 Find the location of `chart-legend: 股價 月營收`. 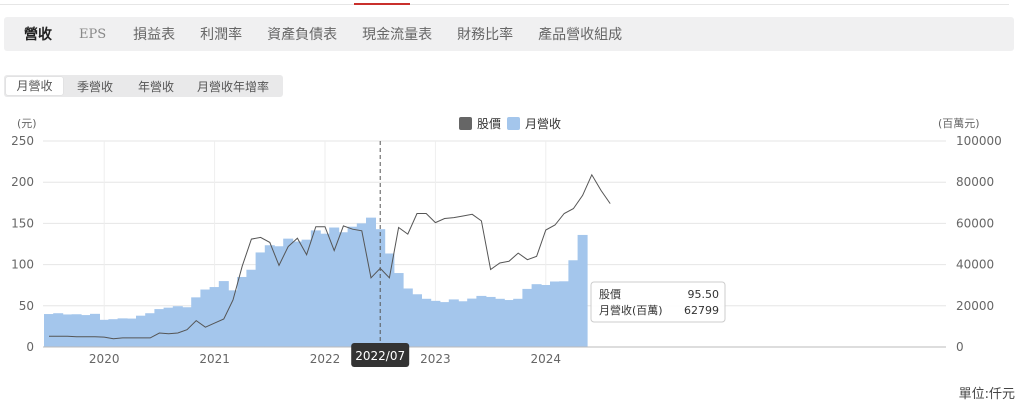

chart-legend: 股價 月營收 is located at coordinates (510, 124).